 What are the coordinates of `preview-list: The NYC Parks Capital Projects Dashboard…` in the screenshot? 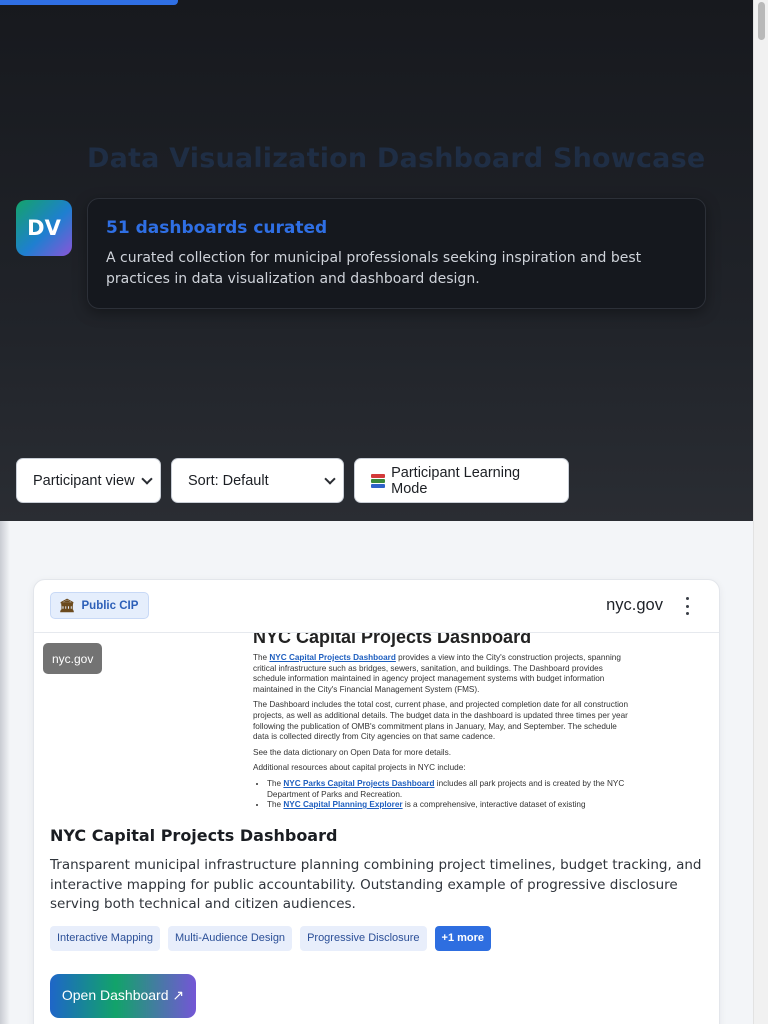 It's located at (450, 795).